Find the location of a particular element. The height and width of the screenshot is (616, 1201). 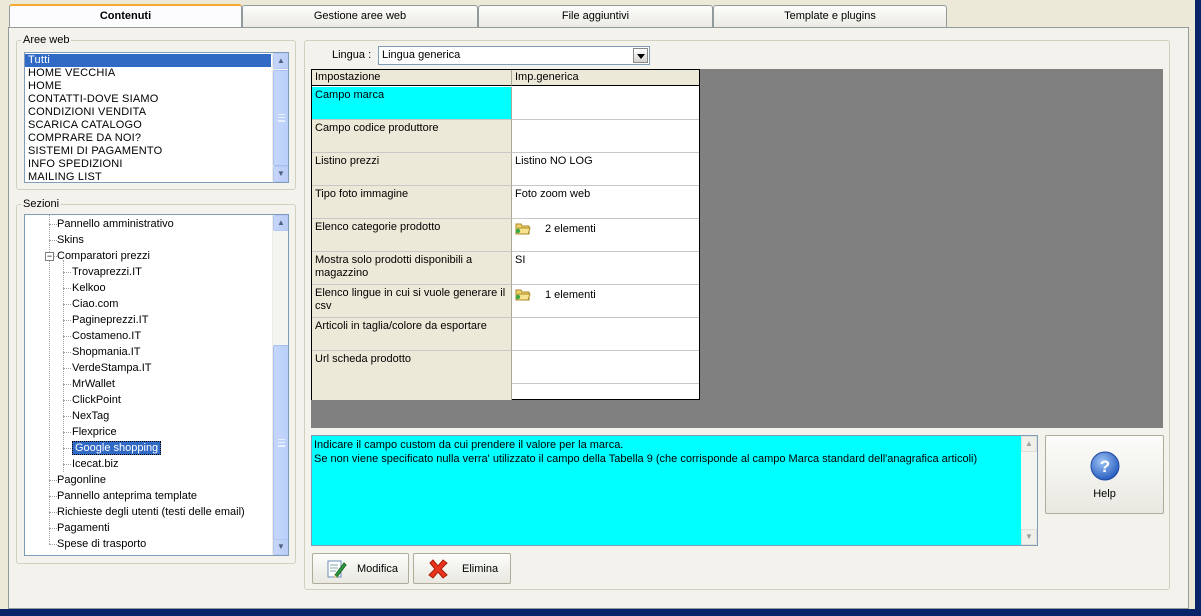

tab-template-plugins: Template e plugins is located at coordinates (830, 16).